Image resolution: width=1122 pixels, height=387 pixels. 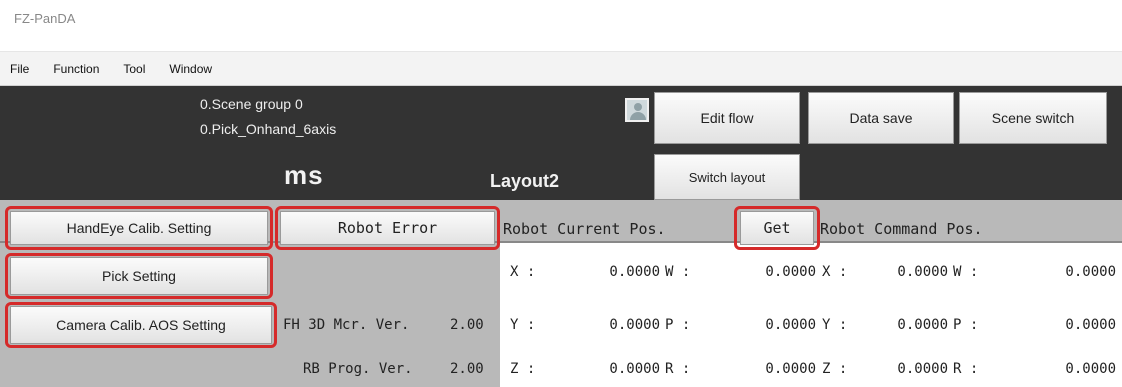 What do you see at coordinates (678, 369) in the screenshot?
I see `current-r-label: R :` at bounding box center [678, 369].